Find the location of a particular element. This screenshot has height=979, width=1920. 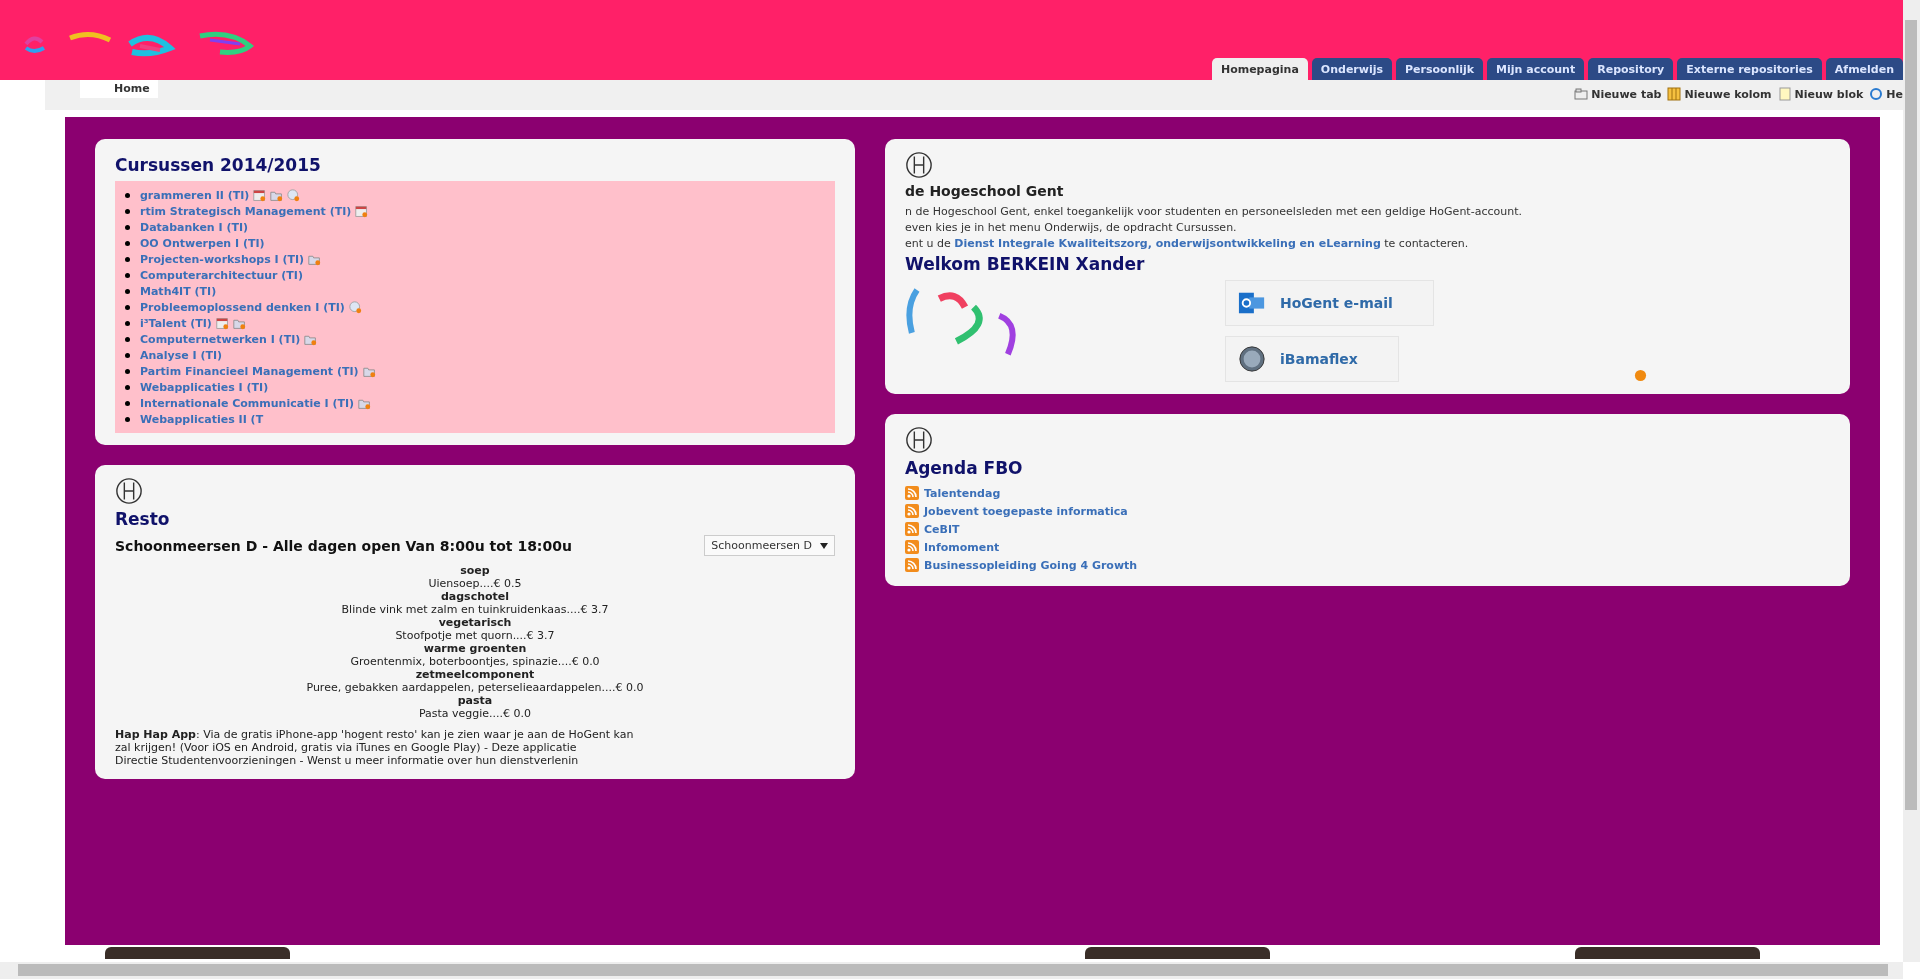

course-link: rtim Strategisch Management (TI) is located at coordinates (246, 211).